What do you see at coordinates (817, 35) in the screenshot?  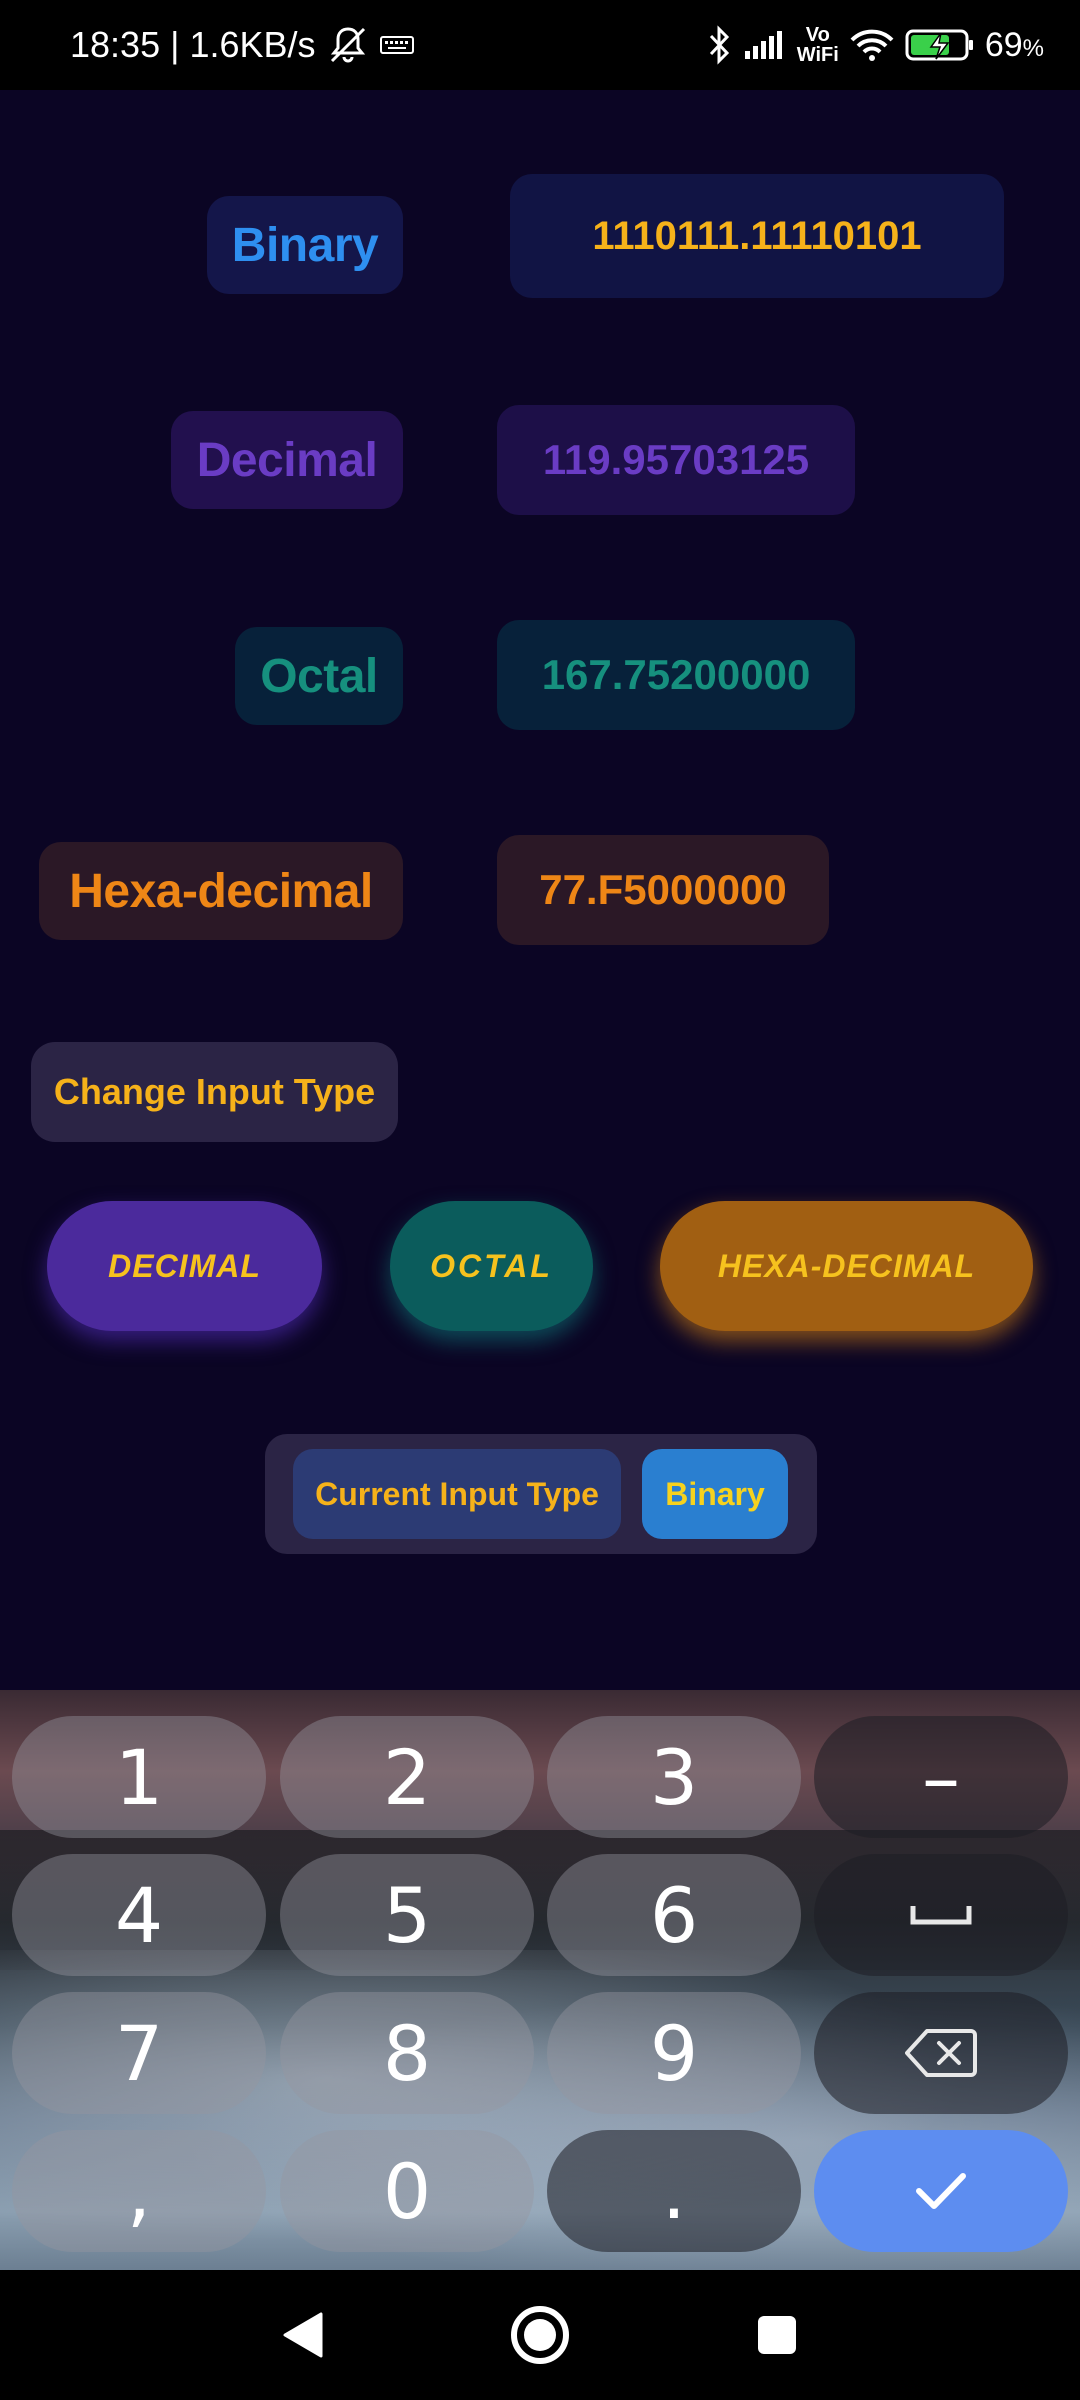 I see `vowifi-vo: Vo` at bounding box center [817, 35].